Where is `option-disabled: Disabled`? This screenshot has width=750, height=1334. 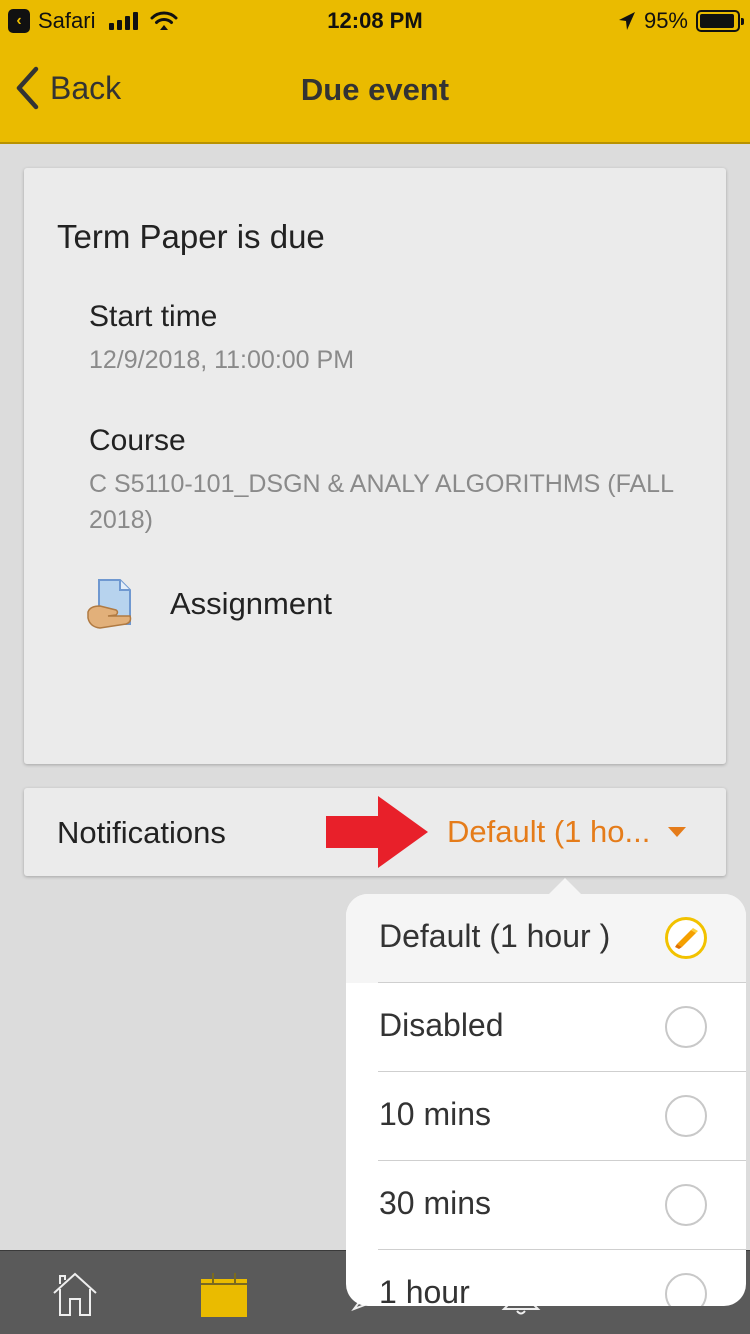 option-disabled: Disabled is located at coordinates (546, 1027).